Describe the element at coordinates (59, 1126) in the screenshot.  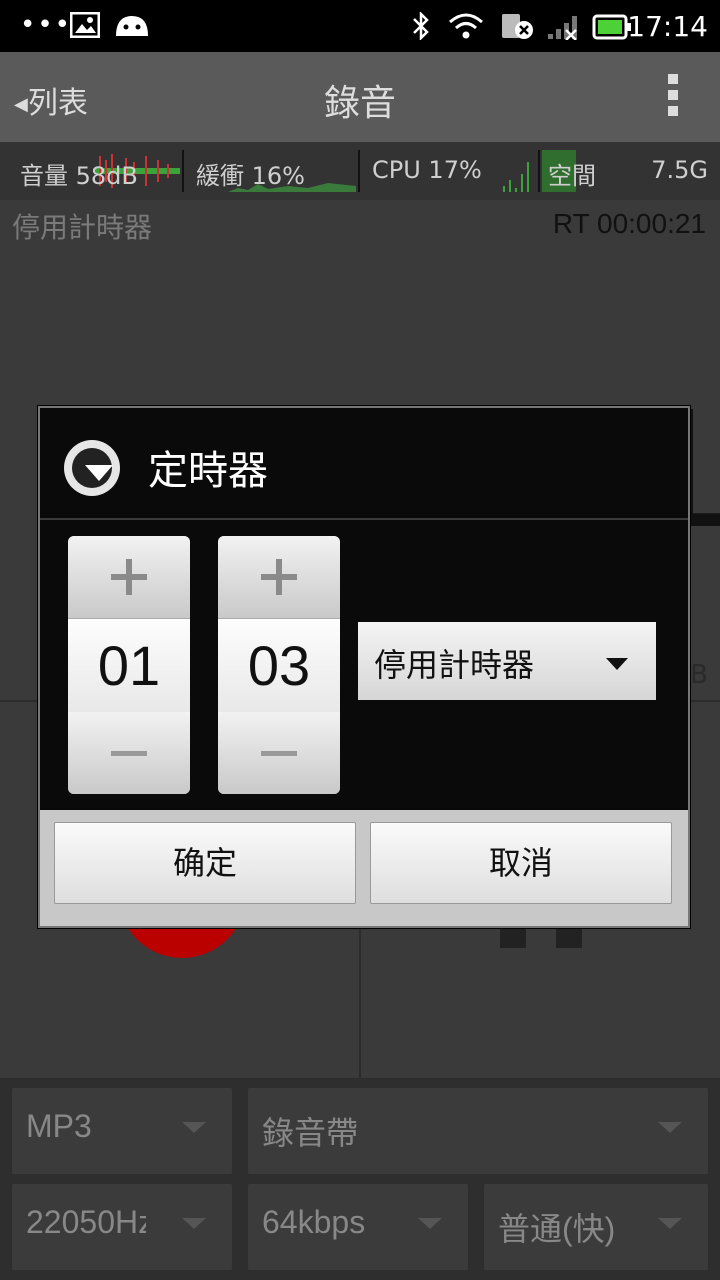
I see `format-value: MP3` at that location.